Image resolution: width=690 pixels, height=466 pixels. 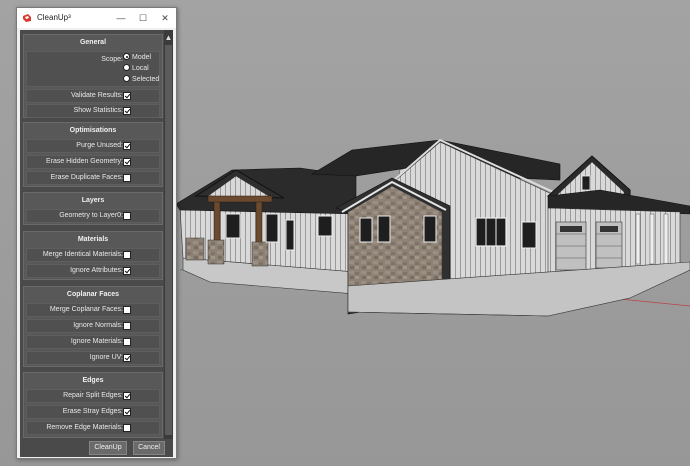 I want to click on repair-split-checkbox, so click(x=127, y=396).